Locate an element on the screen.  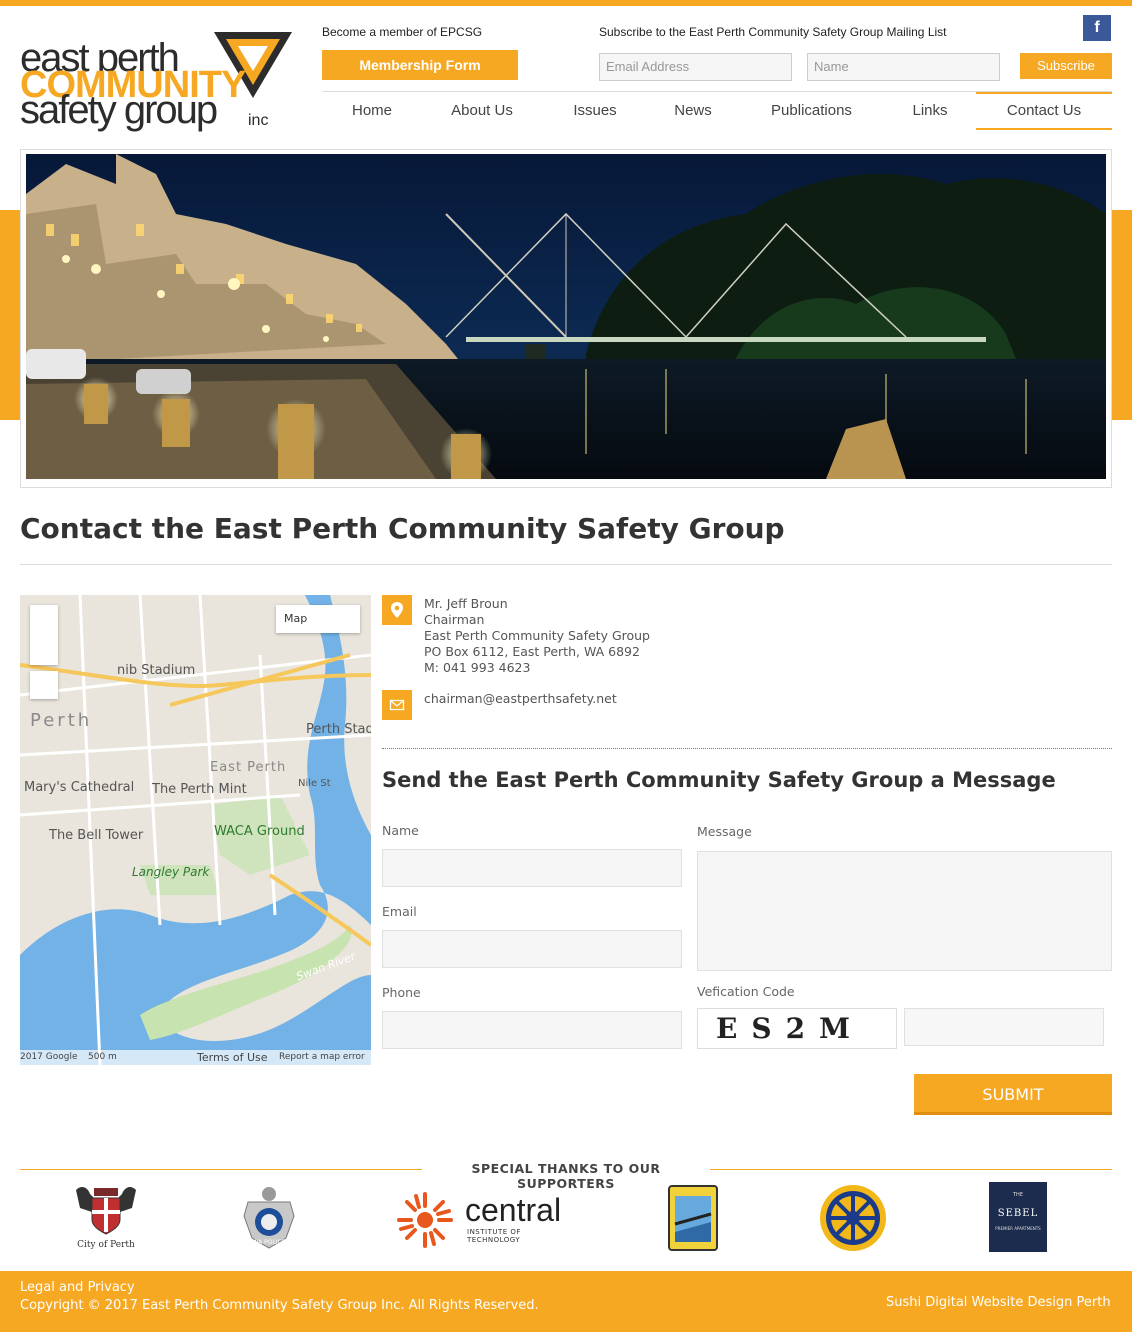
map-terms-link: Terms of Use is located at coordinates (232, 1057).